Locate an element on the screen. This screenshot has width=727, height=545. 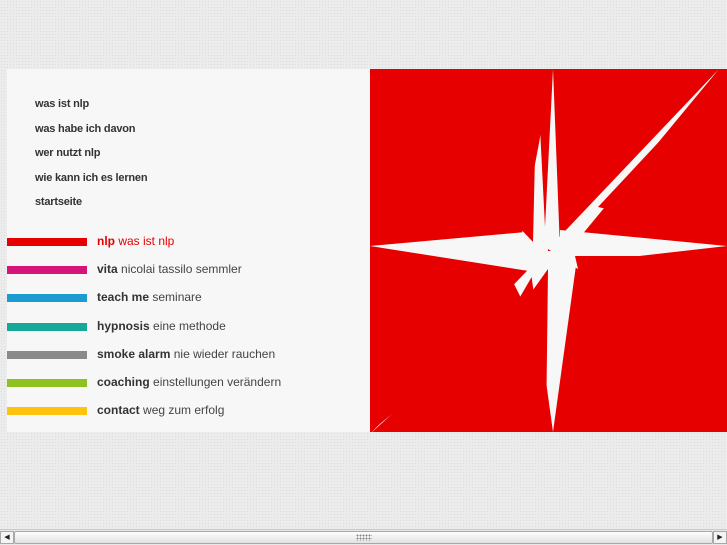
scroll-left-icon: ◀ is located at coordinates (7, 537).